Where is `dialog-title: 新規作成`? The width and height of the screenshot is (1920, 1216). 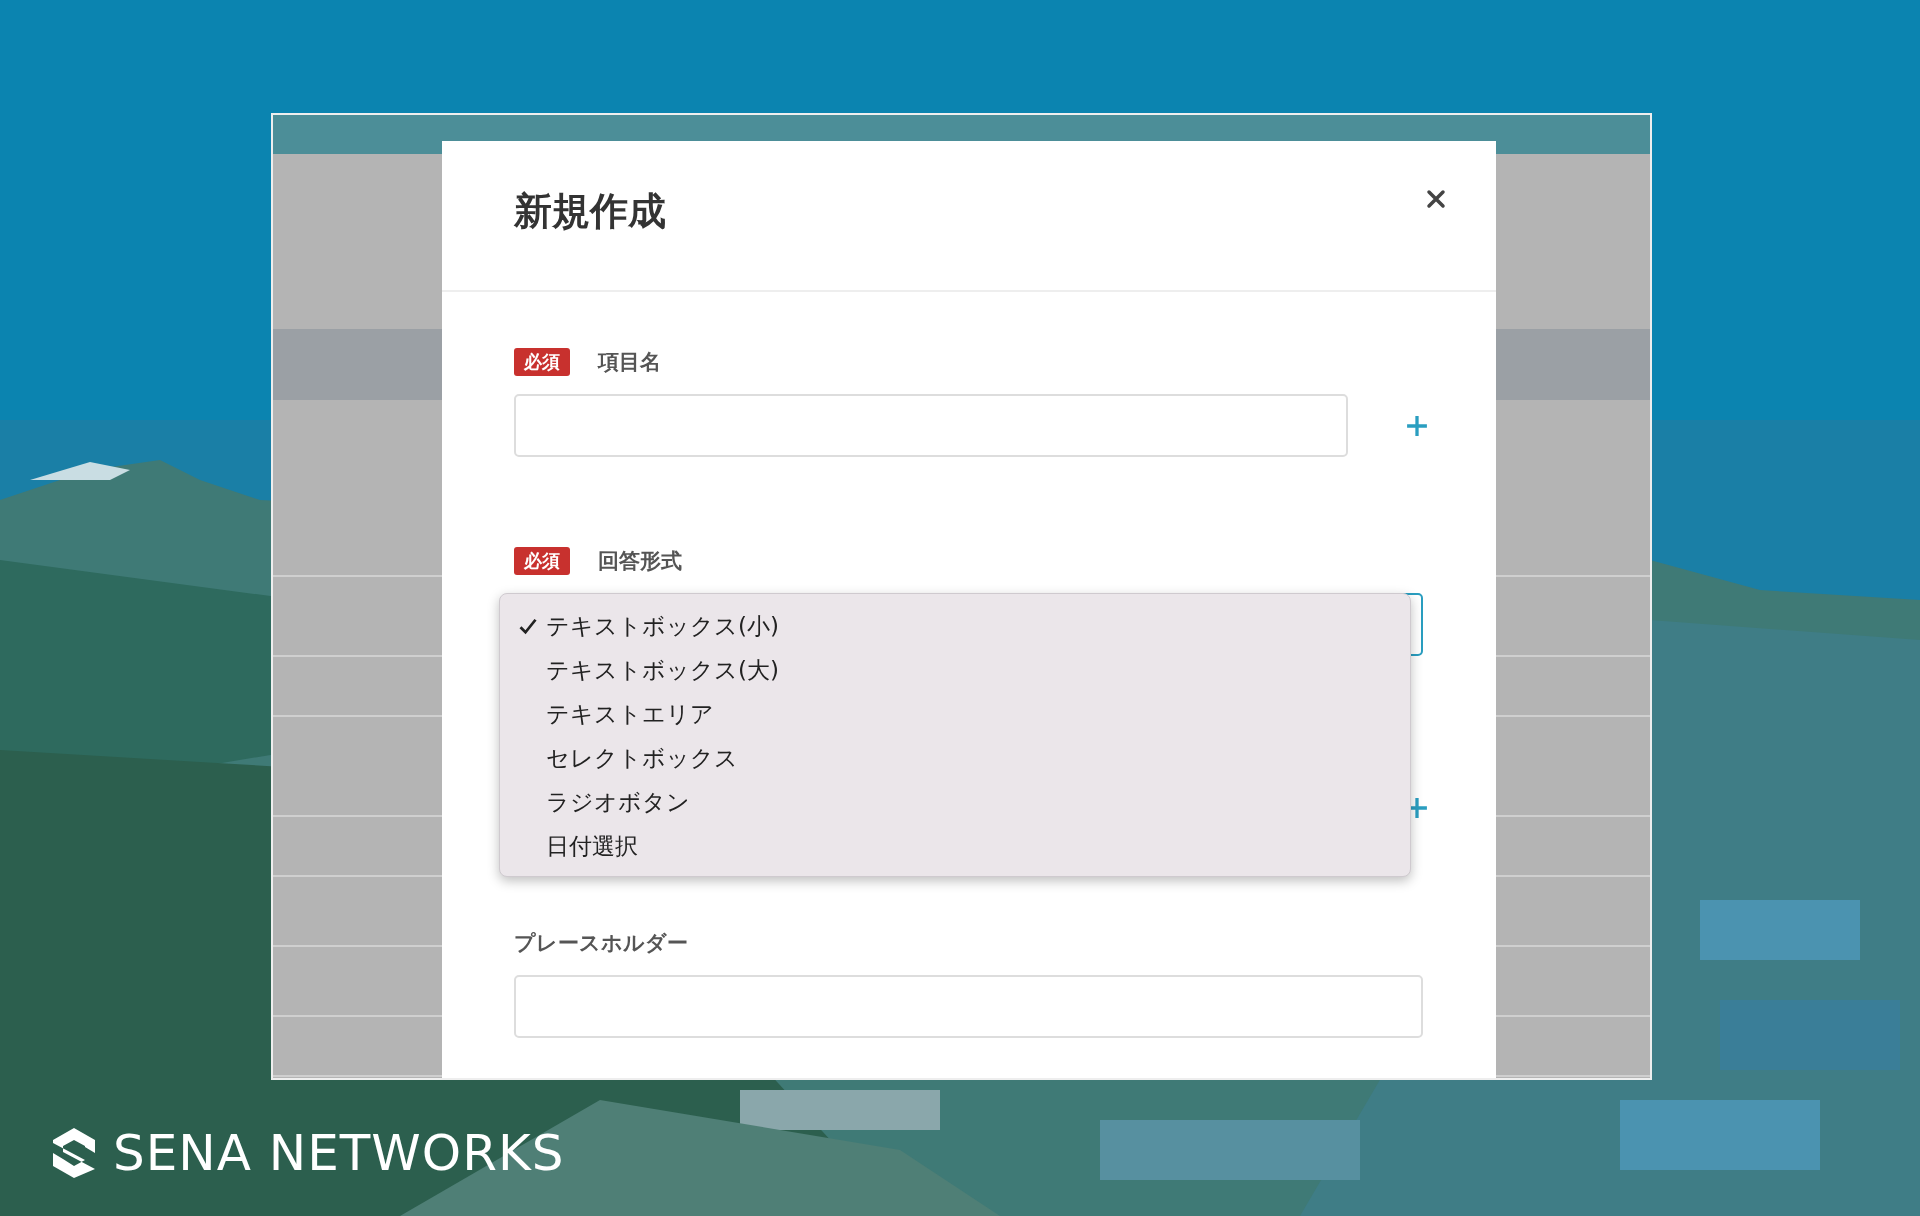 dialog-title: 新規作成 is located at coordinates (590, 211).